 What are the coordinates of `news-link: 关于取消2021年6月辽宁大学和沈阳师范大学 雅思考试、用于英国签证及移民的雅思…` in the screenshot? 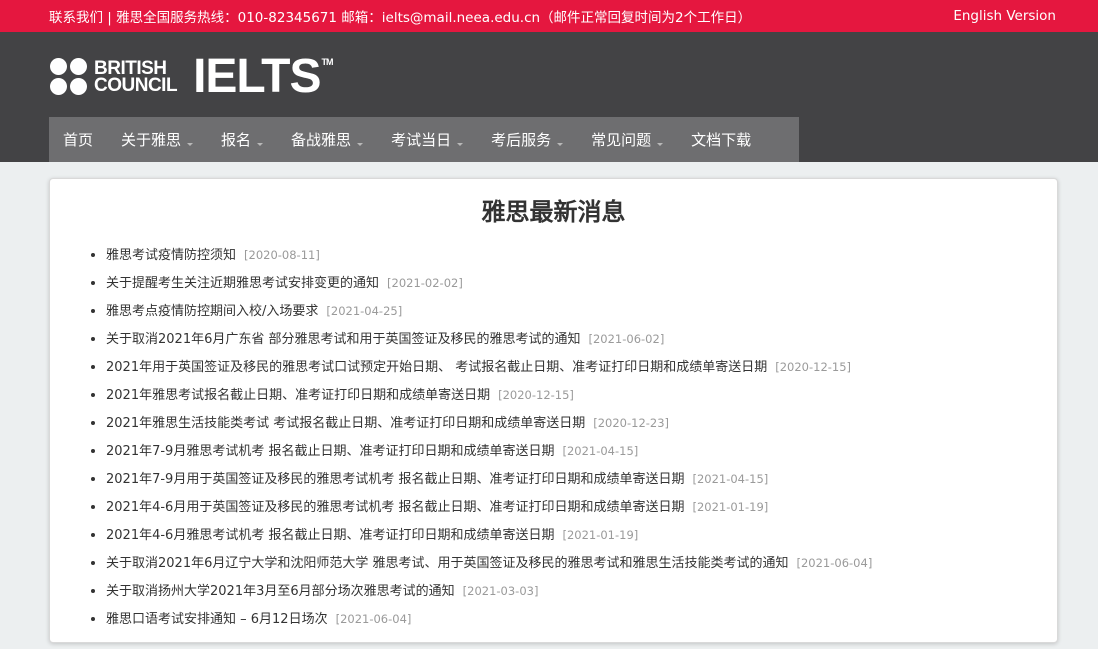 It's located at (447, 563).